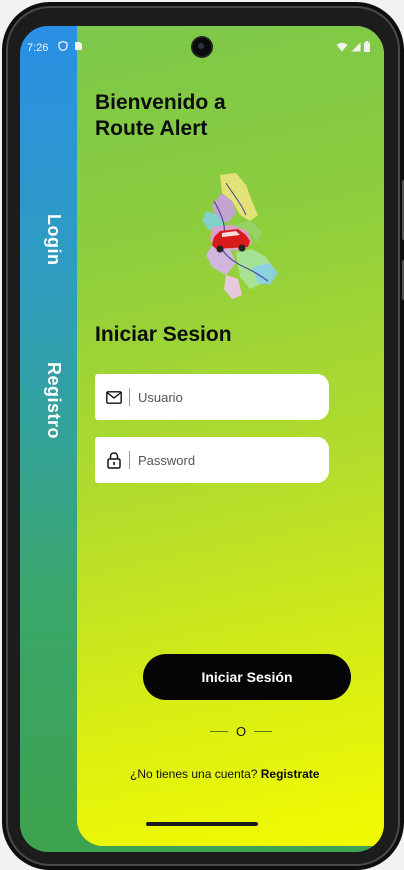 This screenshot has width=404, height=870. I want to click on or-separator: O, so click(241, 731).